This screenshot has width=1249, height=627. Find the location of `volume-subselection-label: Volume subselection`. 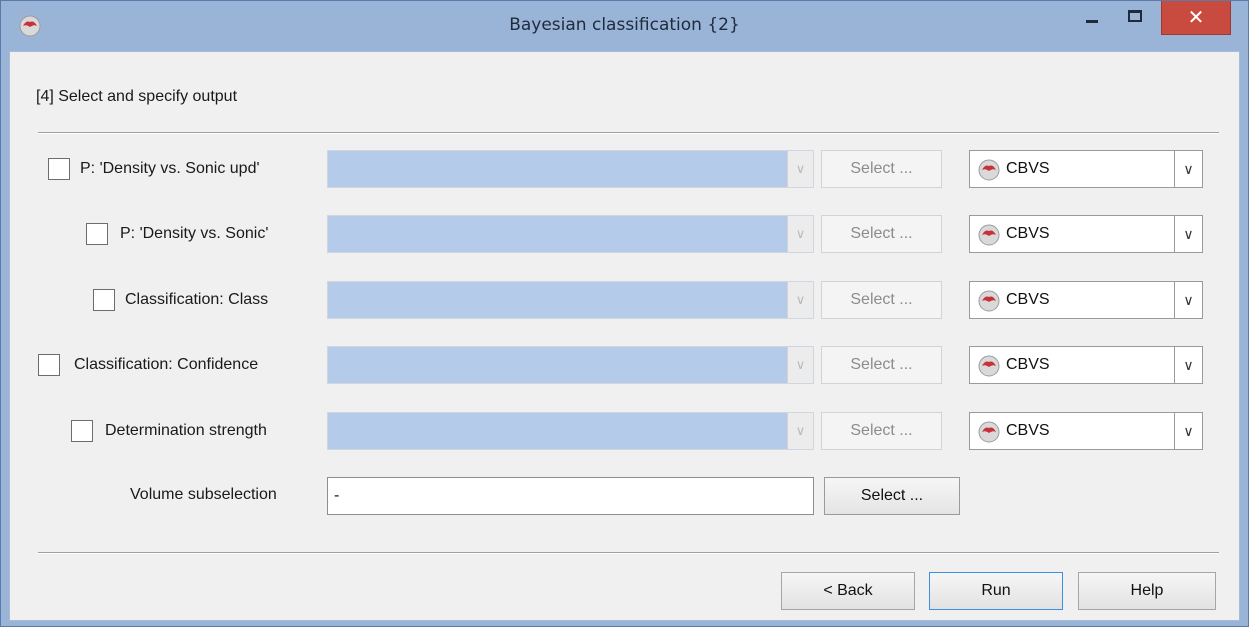

volume-subselection-label: Volume subselection is located at coordinates (203, 494).